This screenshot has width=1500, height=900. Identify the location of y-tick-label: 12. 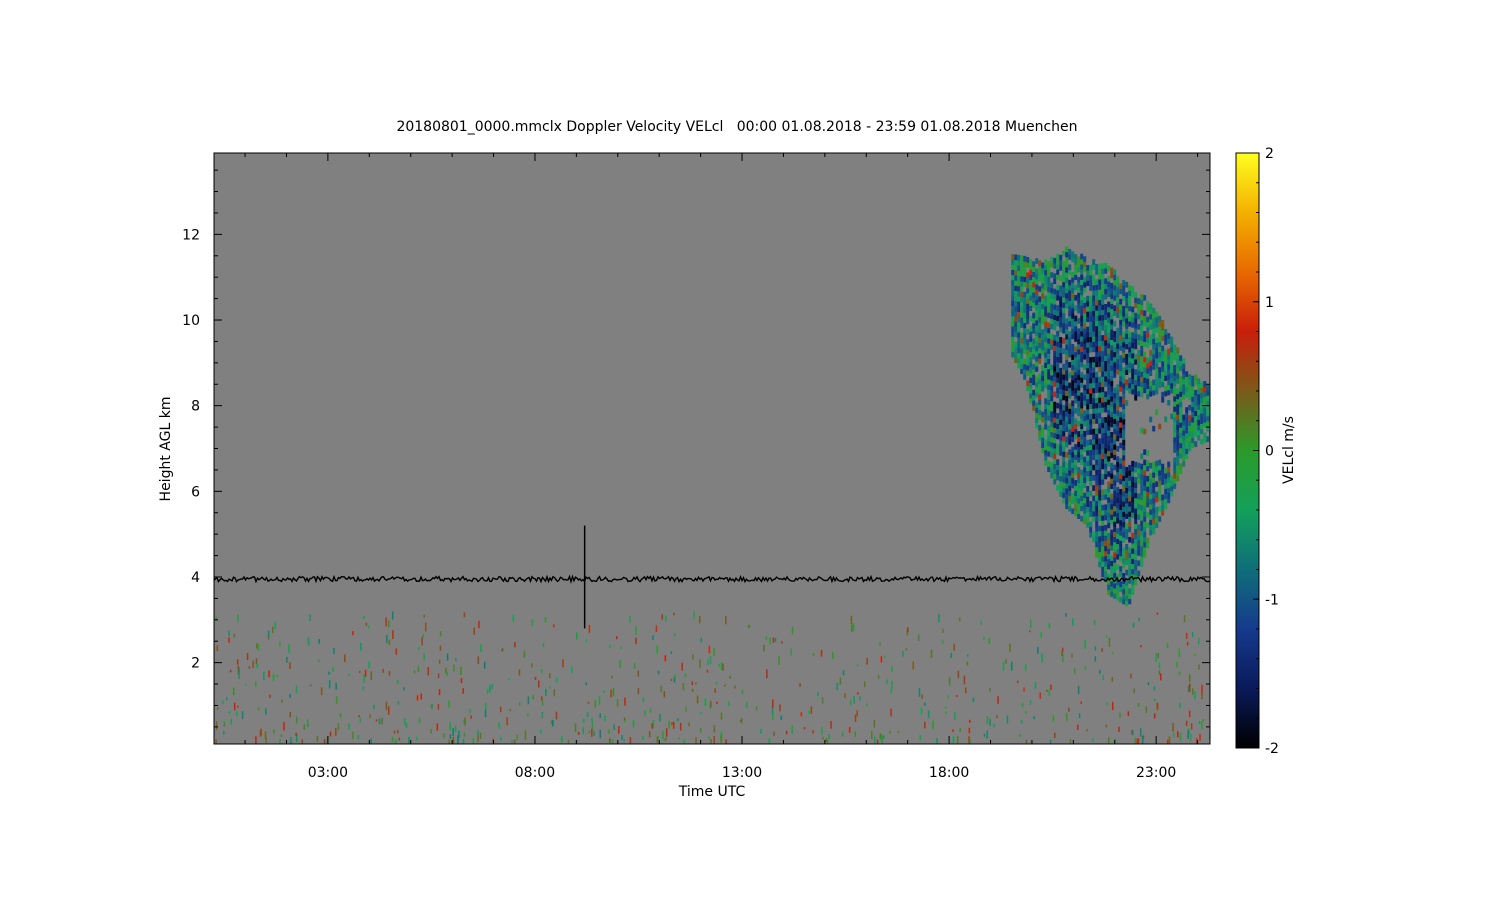
(191, 235).